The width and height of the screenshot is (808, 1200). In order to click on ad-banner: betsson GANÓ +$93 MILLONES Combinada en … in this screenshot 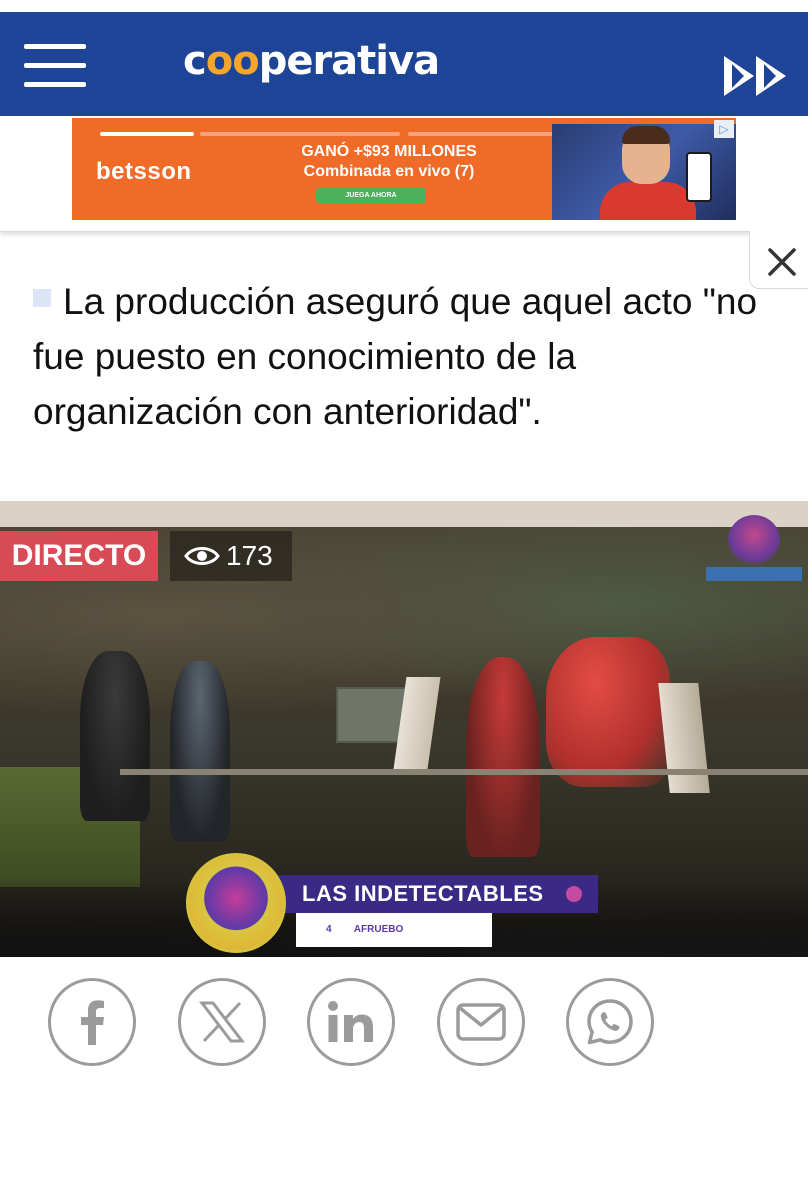, I will do `click(404, 169)`.